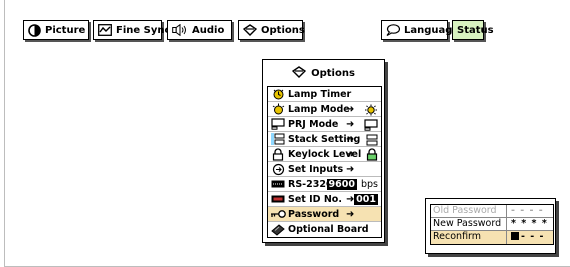  I want to click on text-cursor, so click(515, 235).